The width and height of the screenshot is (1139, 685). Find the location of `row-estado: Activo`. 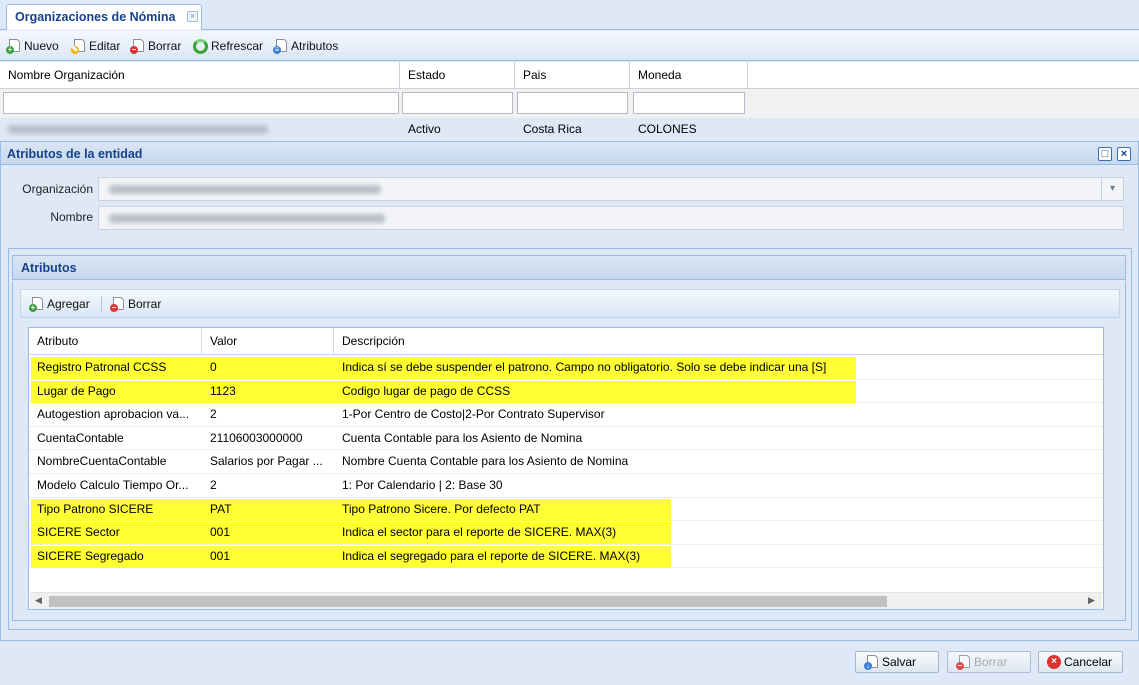

row-estado: Activo is located at coordinates (424, 129).